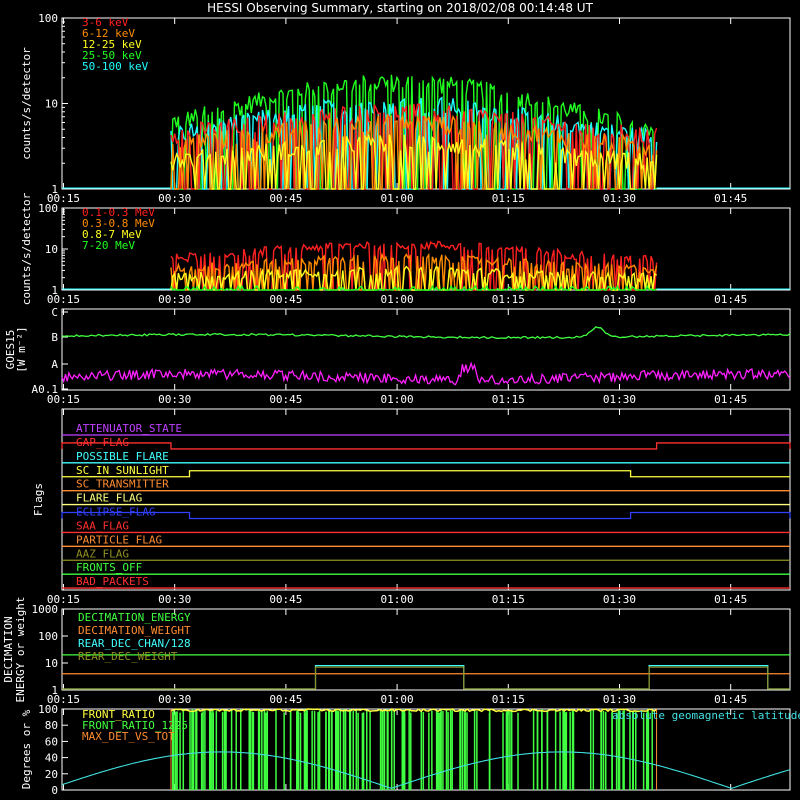  I want to click on goes-yunit: [W m⁻²], so click(21, 349).